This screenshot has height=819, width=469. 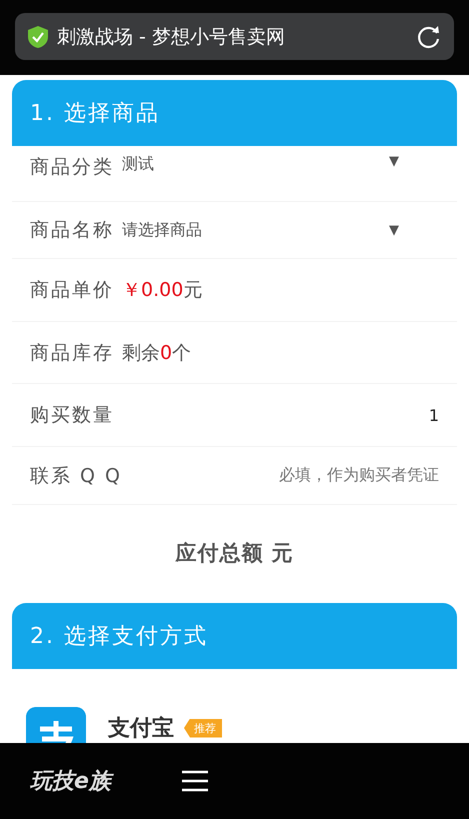 What do you see at coordinates (429, 37) in the screenshot?
I see `reload-icon` at bounding box center [429, 37].